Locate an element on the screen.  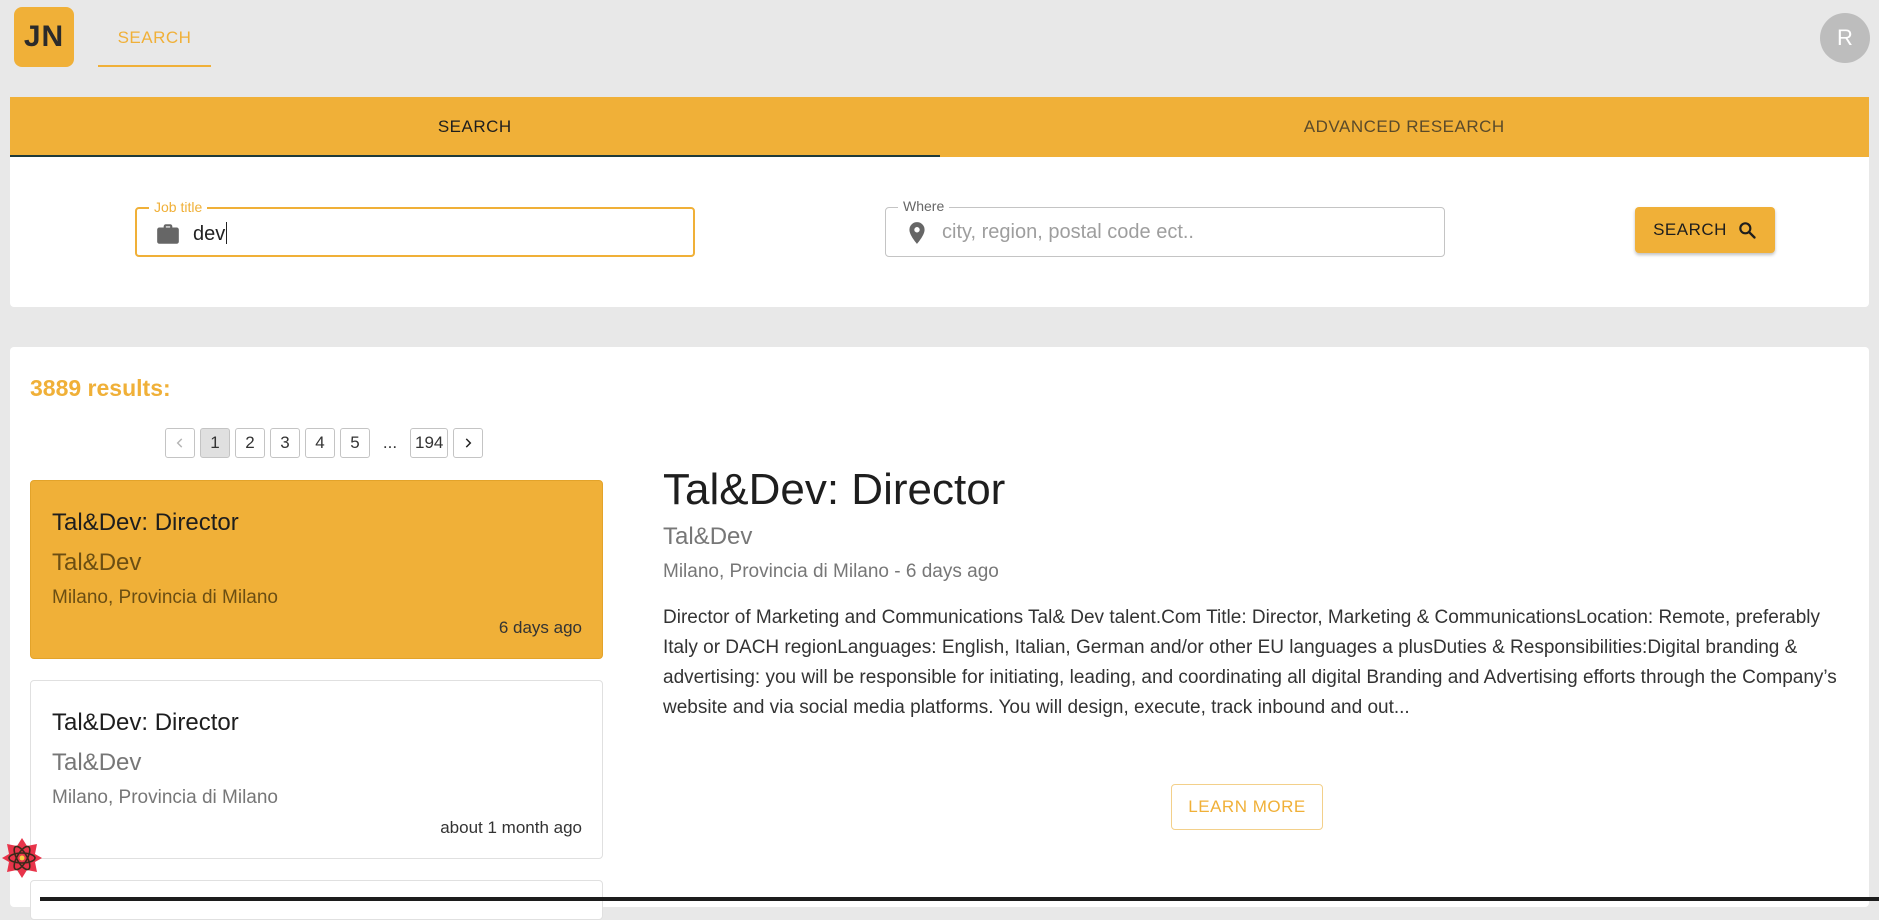
page-button-5: 5 is located at coordinates (355, 443).